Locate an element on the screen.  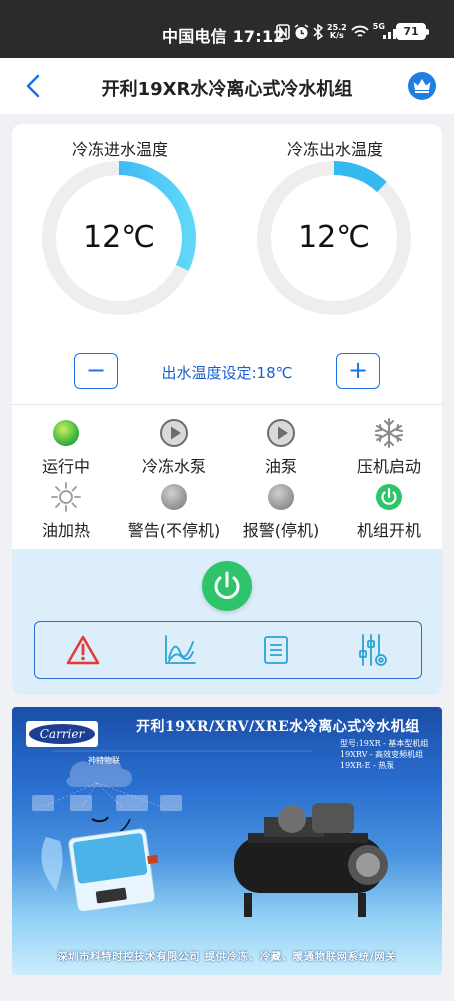
status-label: 油泵 is located at coordinates (280, 466).